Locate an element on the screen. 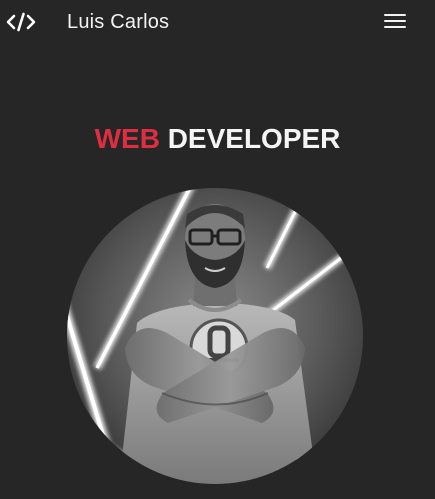  hero-title-accent: WEB is located at coordinates (127, 138).